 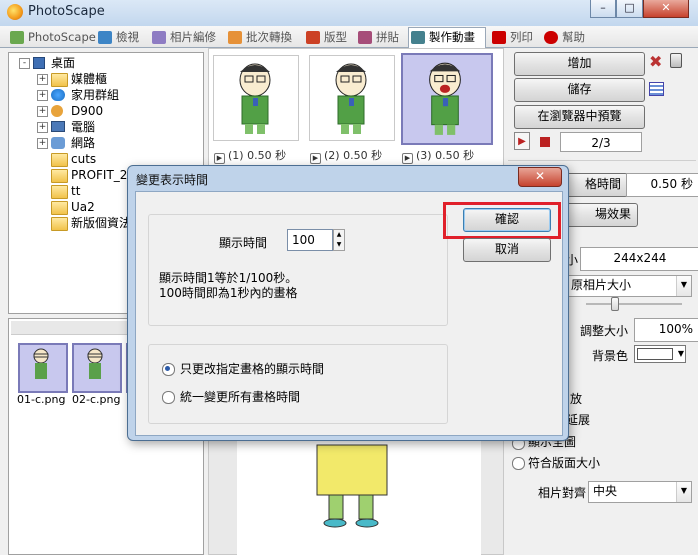 What do you see at coordinates (58, 126) in the screenshot?
I see `computer-icon` at bounding box center [58, 126].